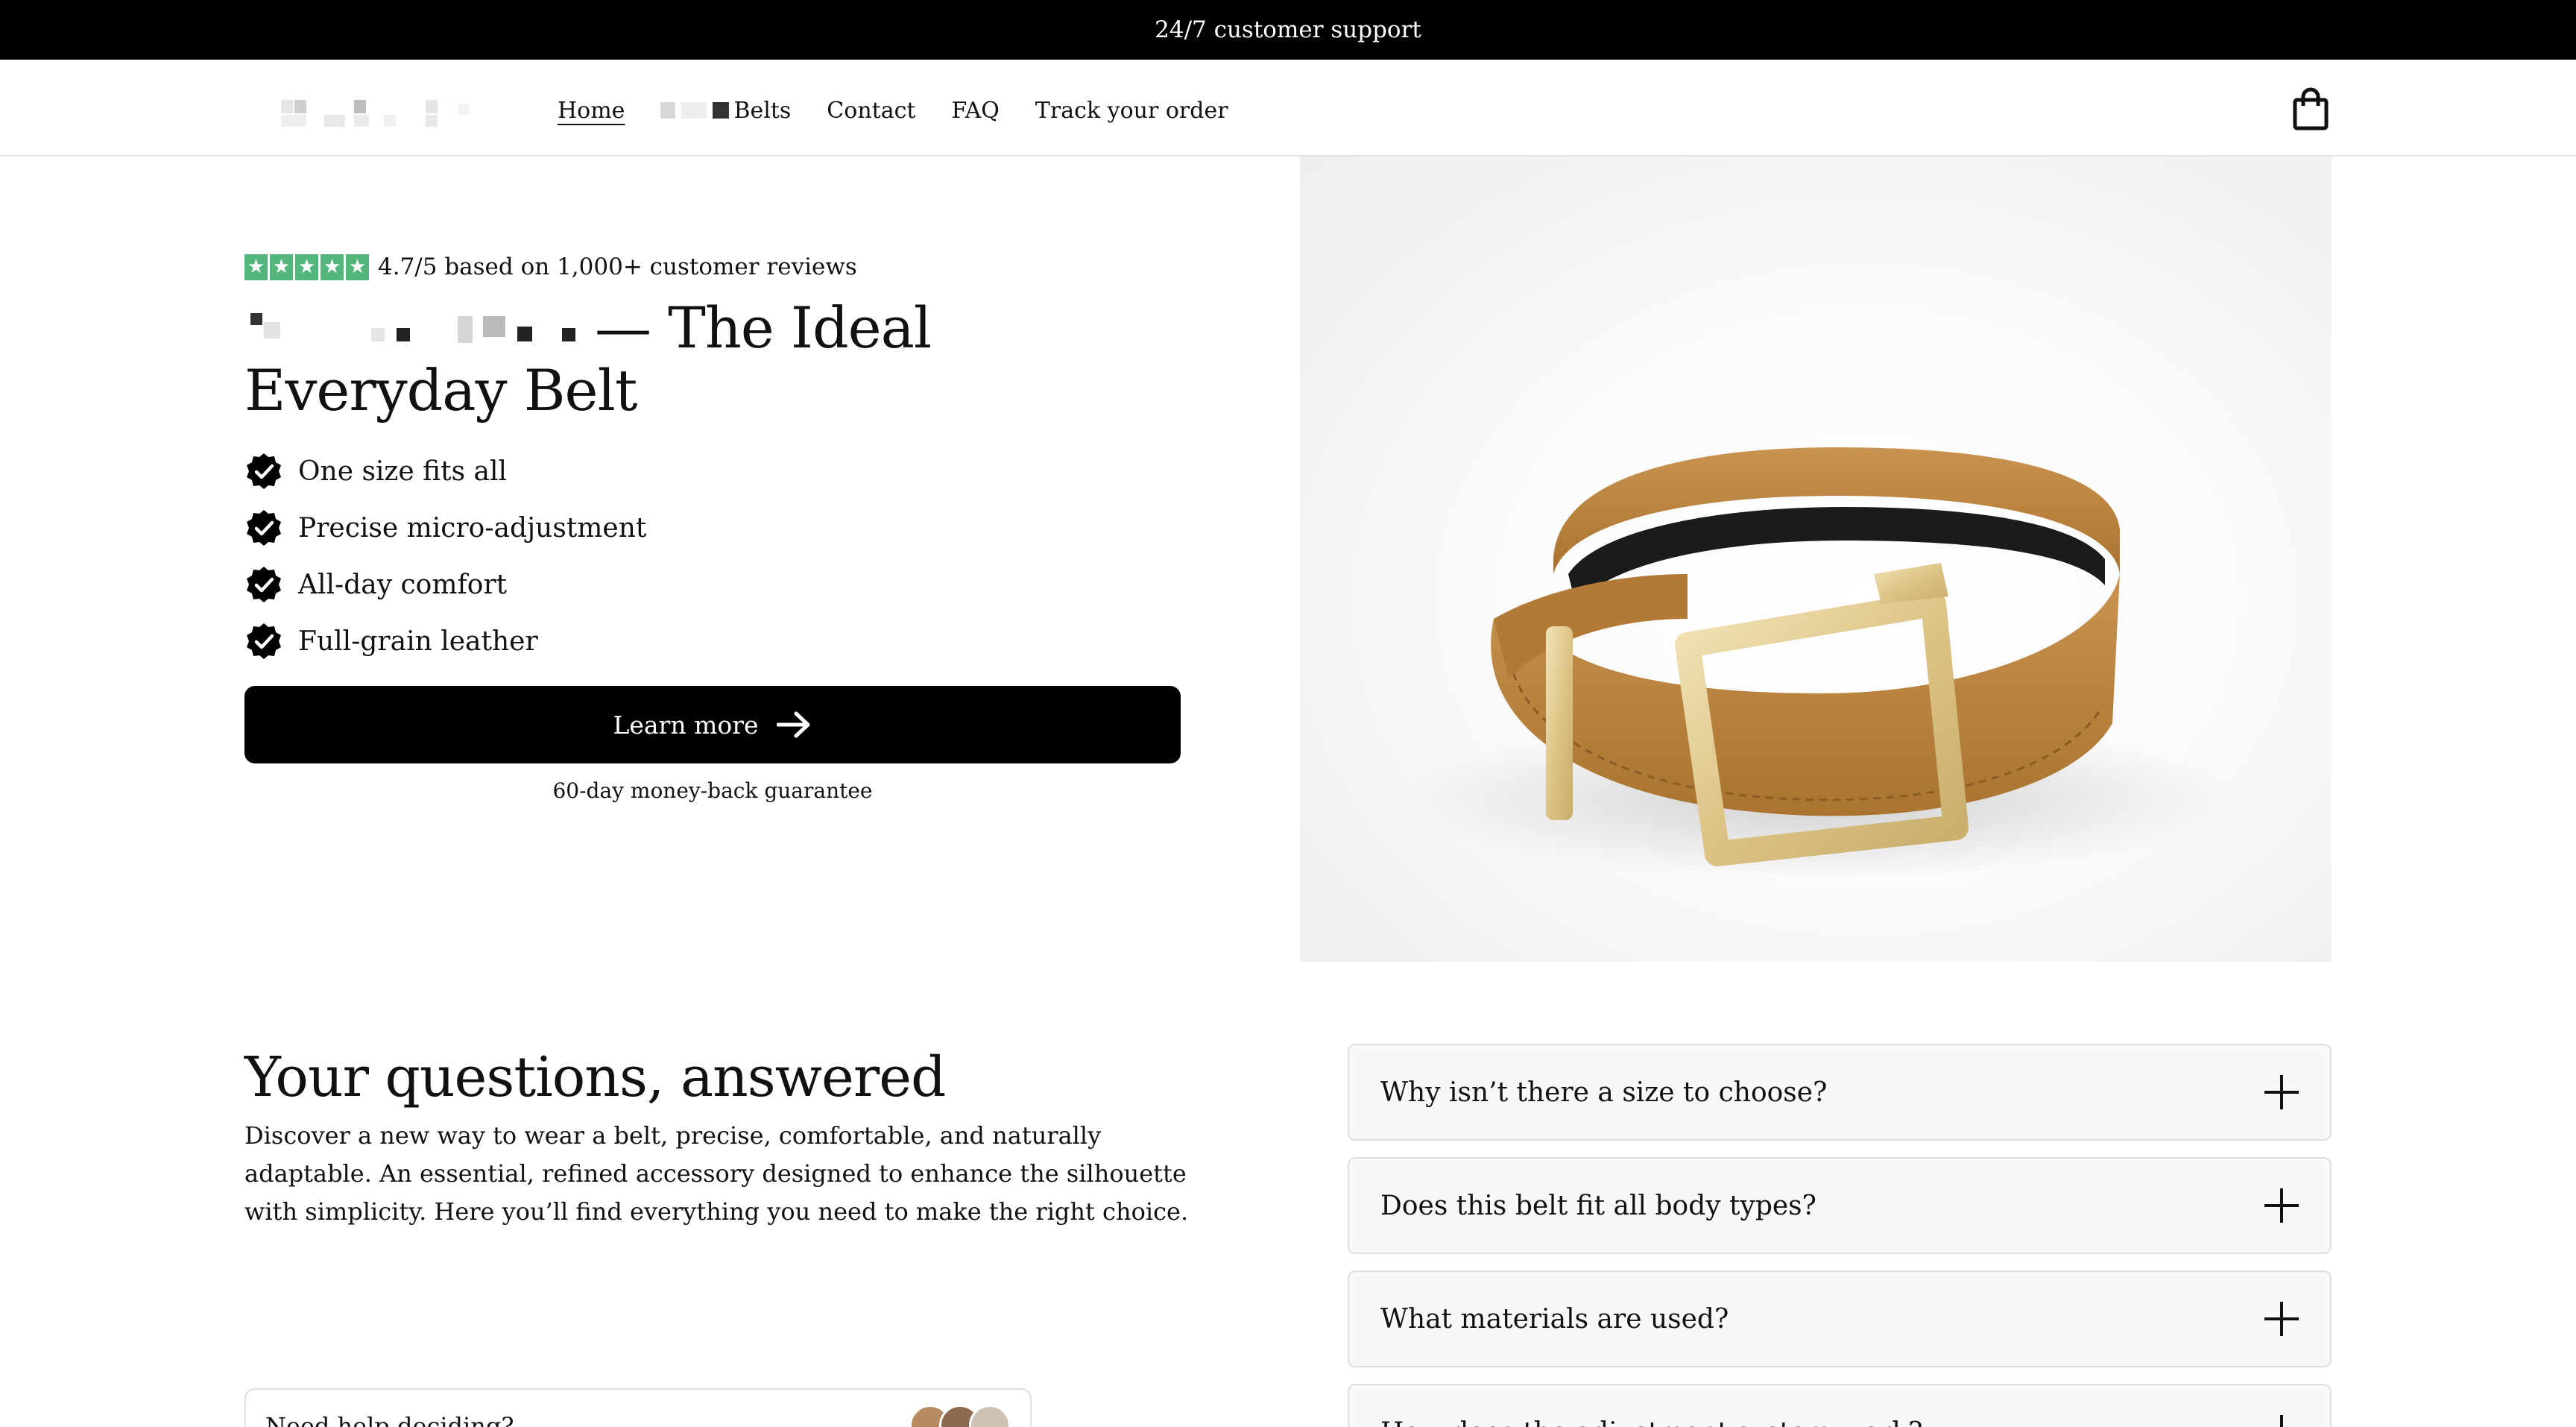 Image resolution: width=2576 pixels, height=1427 pixels. Describe the element at coordinates (1840, 1092) in the screenshot. I see `faq-item: Why isn’t there a size to choose?` at that location.